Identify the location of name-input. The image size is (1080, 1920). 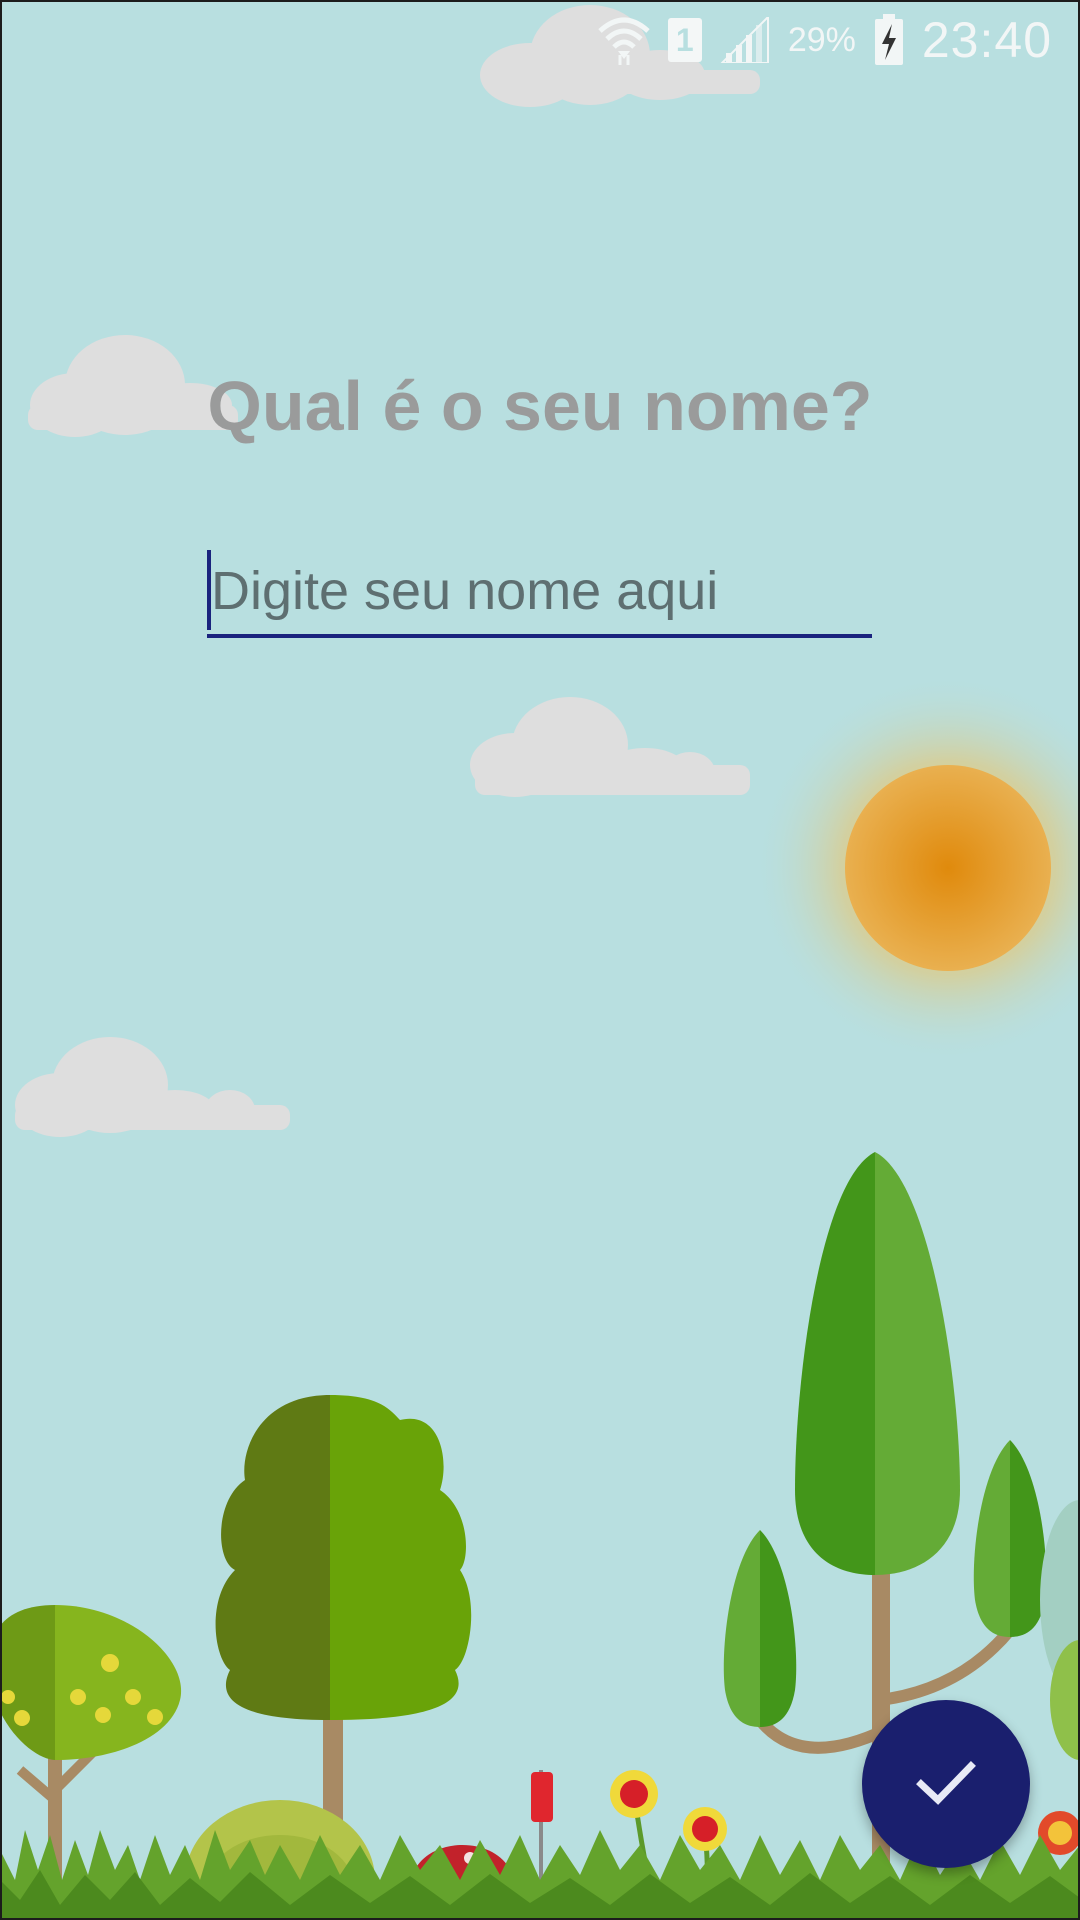
(539, 593).